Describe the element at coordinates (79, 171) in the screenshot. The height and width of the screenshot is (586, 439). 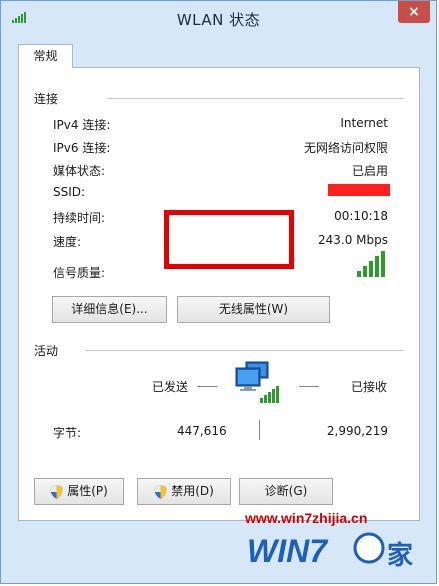
I see `media-state-label: 媒体状态:` at that location.